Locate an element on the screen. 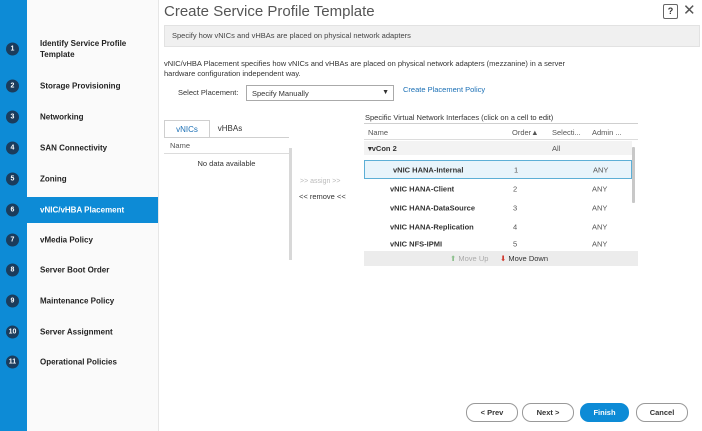  move-up-button: ⬆ Move Up is located at coordinates (469, 258).